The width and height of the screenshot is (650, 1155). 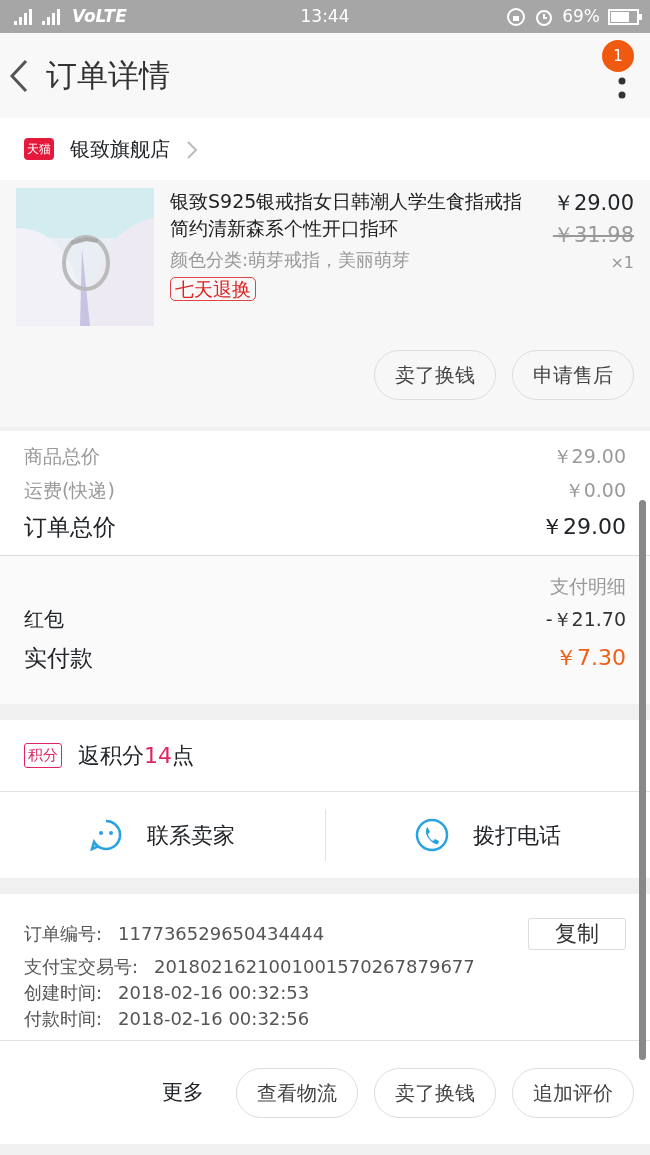 I want to click on store-name: 银致旗舰店, so click(x=120, y=149).